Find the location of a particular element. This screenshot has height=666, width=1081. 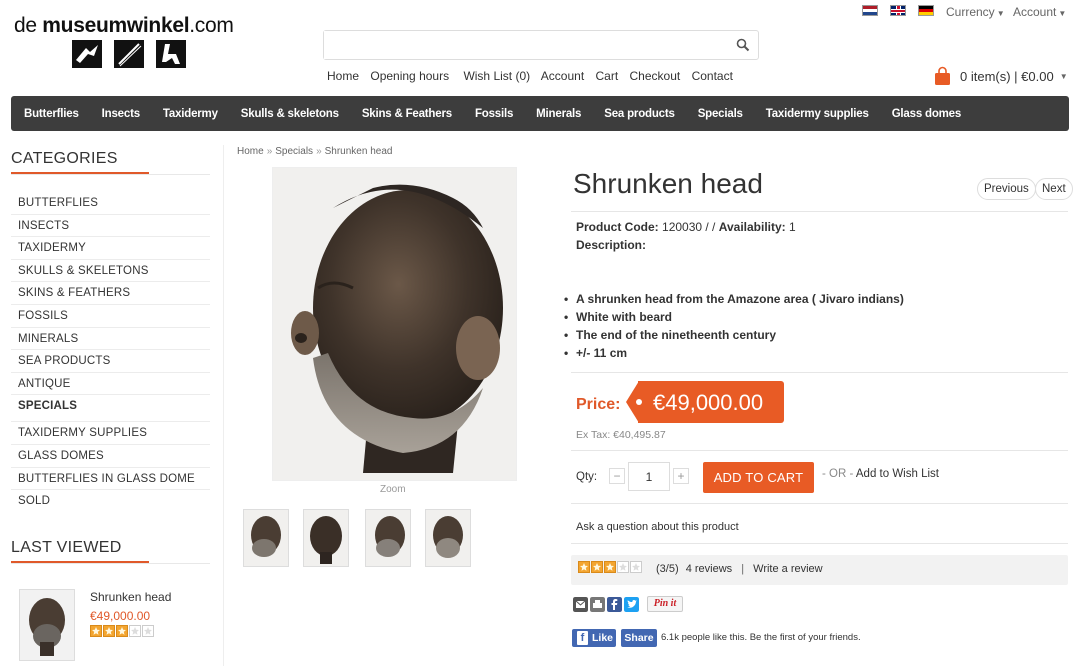

qty-input is located at coordinates (649, 476).